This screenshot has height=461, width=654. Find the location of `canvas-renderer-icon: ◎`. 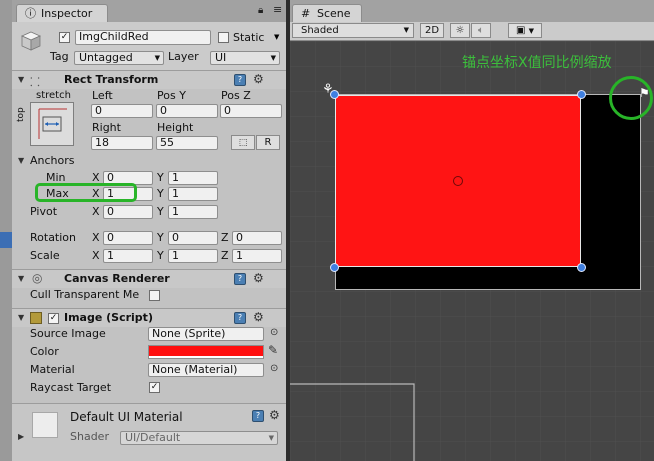

canvas-renderer-icon: ◎ is located at coordinates (37, 278).